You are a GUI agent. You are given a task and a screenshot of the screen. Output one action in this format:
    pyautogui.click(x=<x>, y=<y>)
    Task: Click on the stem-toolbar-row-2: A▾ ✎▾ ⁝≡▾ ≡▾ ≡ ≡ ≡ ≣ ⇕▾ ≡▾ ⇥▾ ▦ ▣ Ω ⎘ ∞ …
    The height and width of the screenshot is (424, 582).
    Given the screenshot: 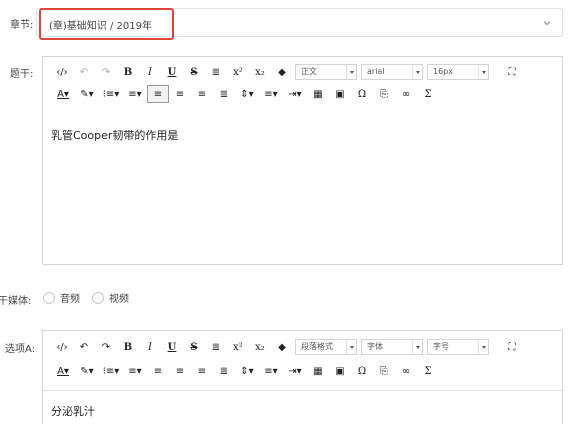 What is the action you would take?
    pyautogui.click(x=245, y=94)
    